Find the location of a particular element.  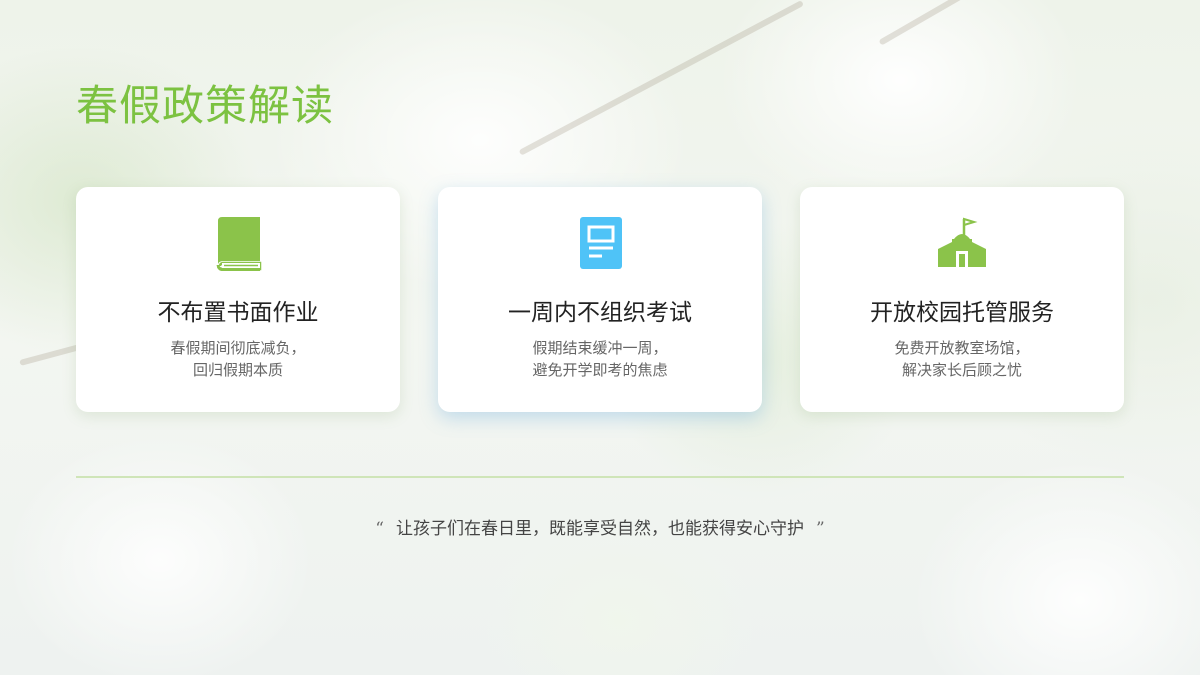

card-no-exams: 一周内不组织考试 假期结束缓冲一周， 避免开学即考的焦虑 is located at coordinates (600, 299).